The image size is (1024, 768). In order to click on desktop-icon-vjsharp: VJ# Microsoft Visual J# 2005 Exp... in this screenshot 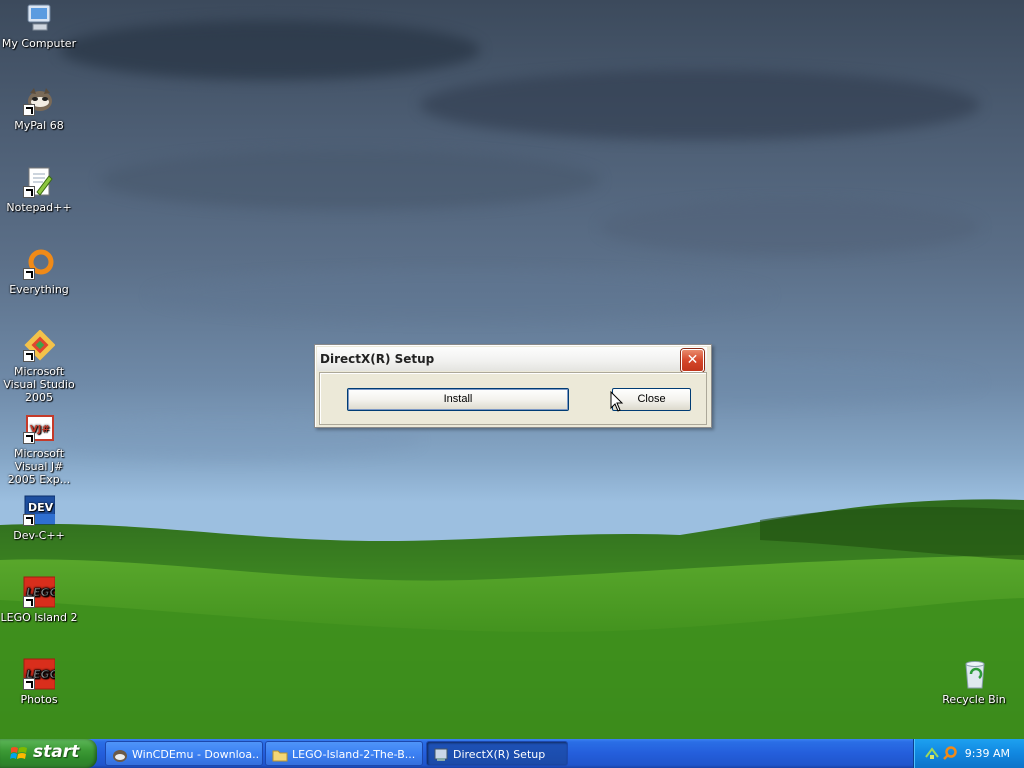, I will do `click(39, 449)`.